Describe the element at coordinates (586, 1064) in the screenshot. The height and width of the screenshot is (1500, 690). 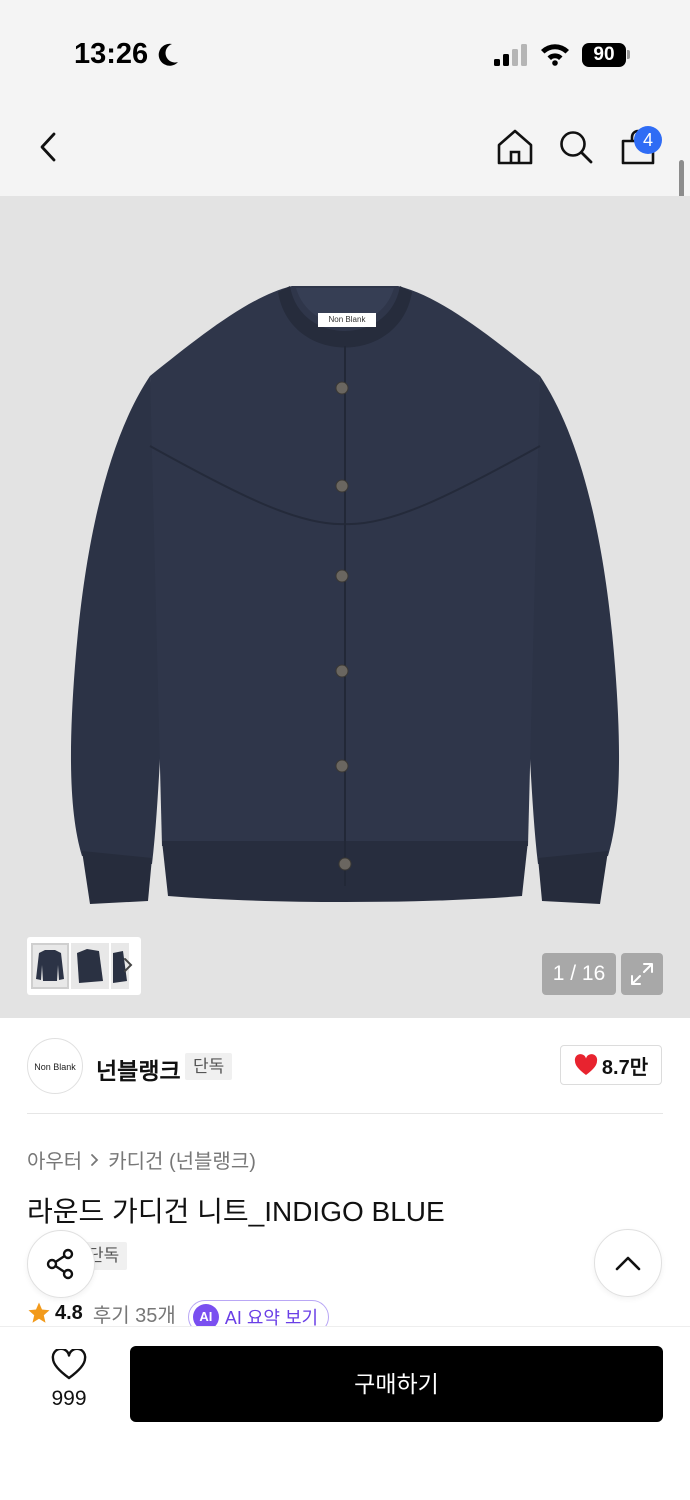
I see `heart-filled-icon` at that location.